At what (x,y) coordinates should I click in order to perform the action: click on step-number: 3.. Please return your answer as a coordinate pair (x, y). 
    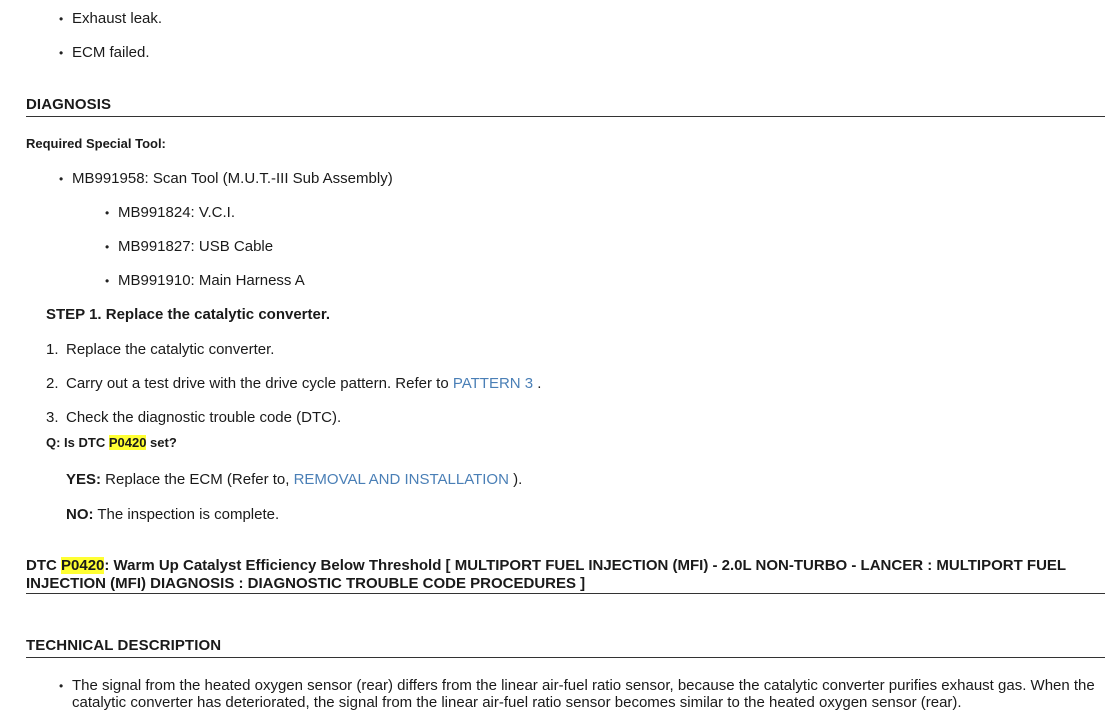
    Looking at the image, I should click on (52, 417).